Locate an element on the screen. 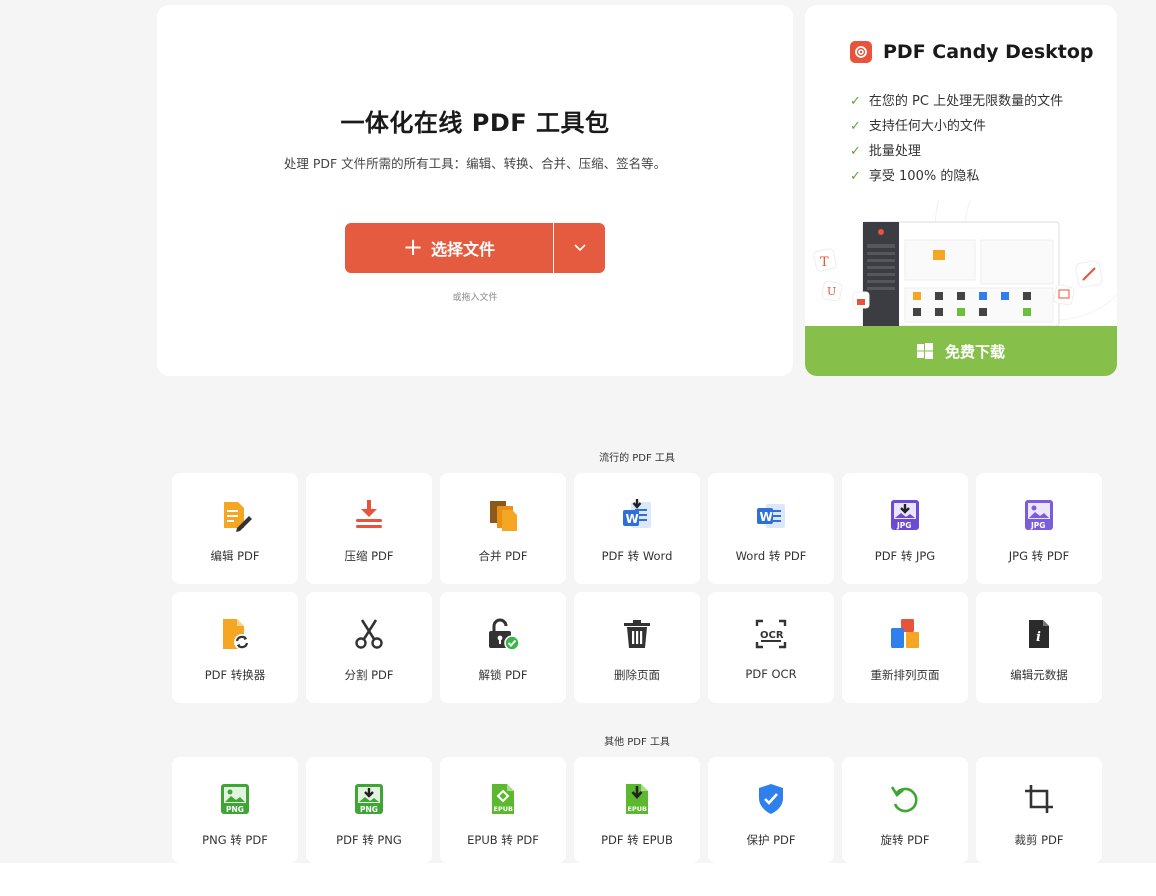 Image resolution: width=1156 pixels, height=896 pixels. tool-crop-pdf: 裁剪 PDF is located at coordinates (1039, 810).